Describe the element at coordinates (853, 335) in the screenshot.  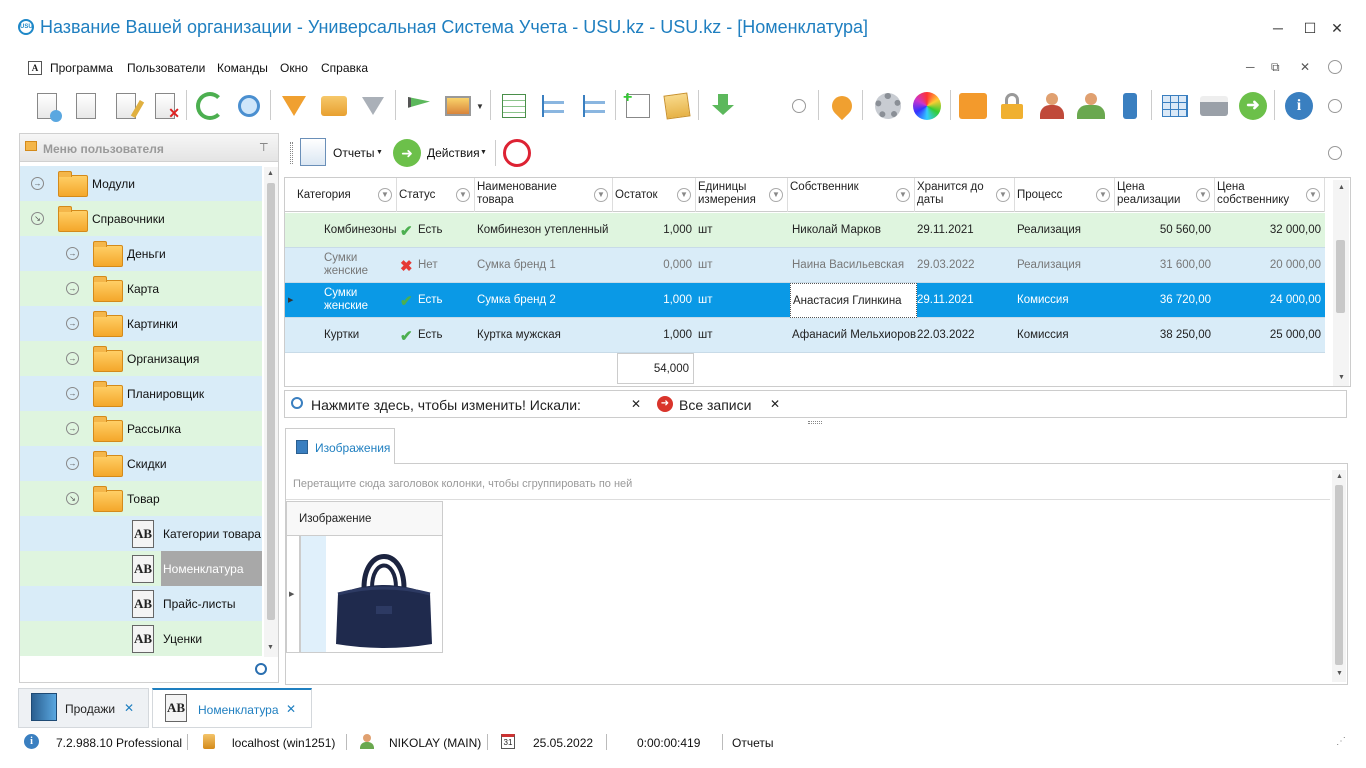
I see `table-cell-owner: Афанасий Мельхиоров` at that location.